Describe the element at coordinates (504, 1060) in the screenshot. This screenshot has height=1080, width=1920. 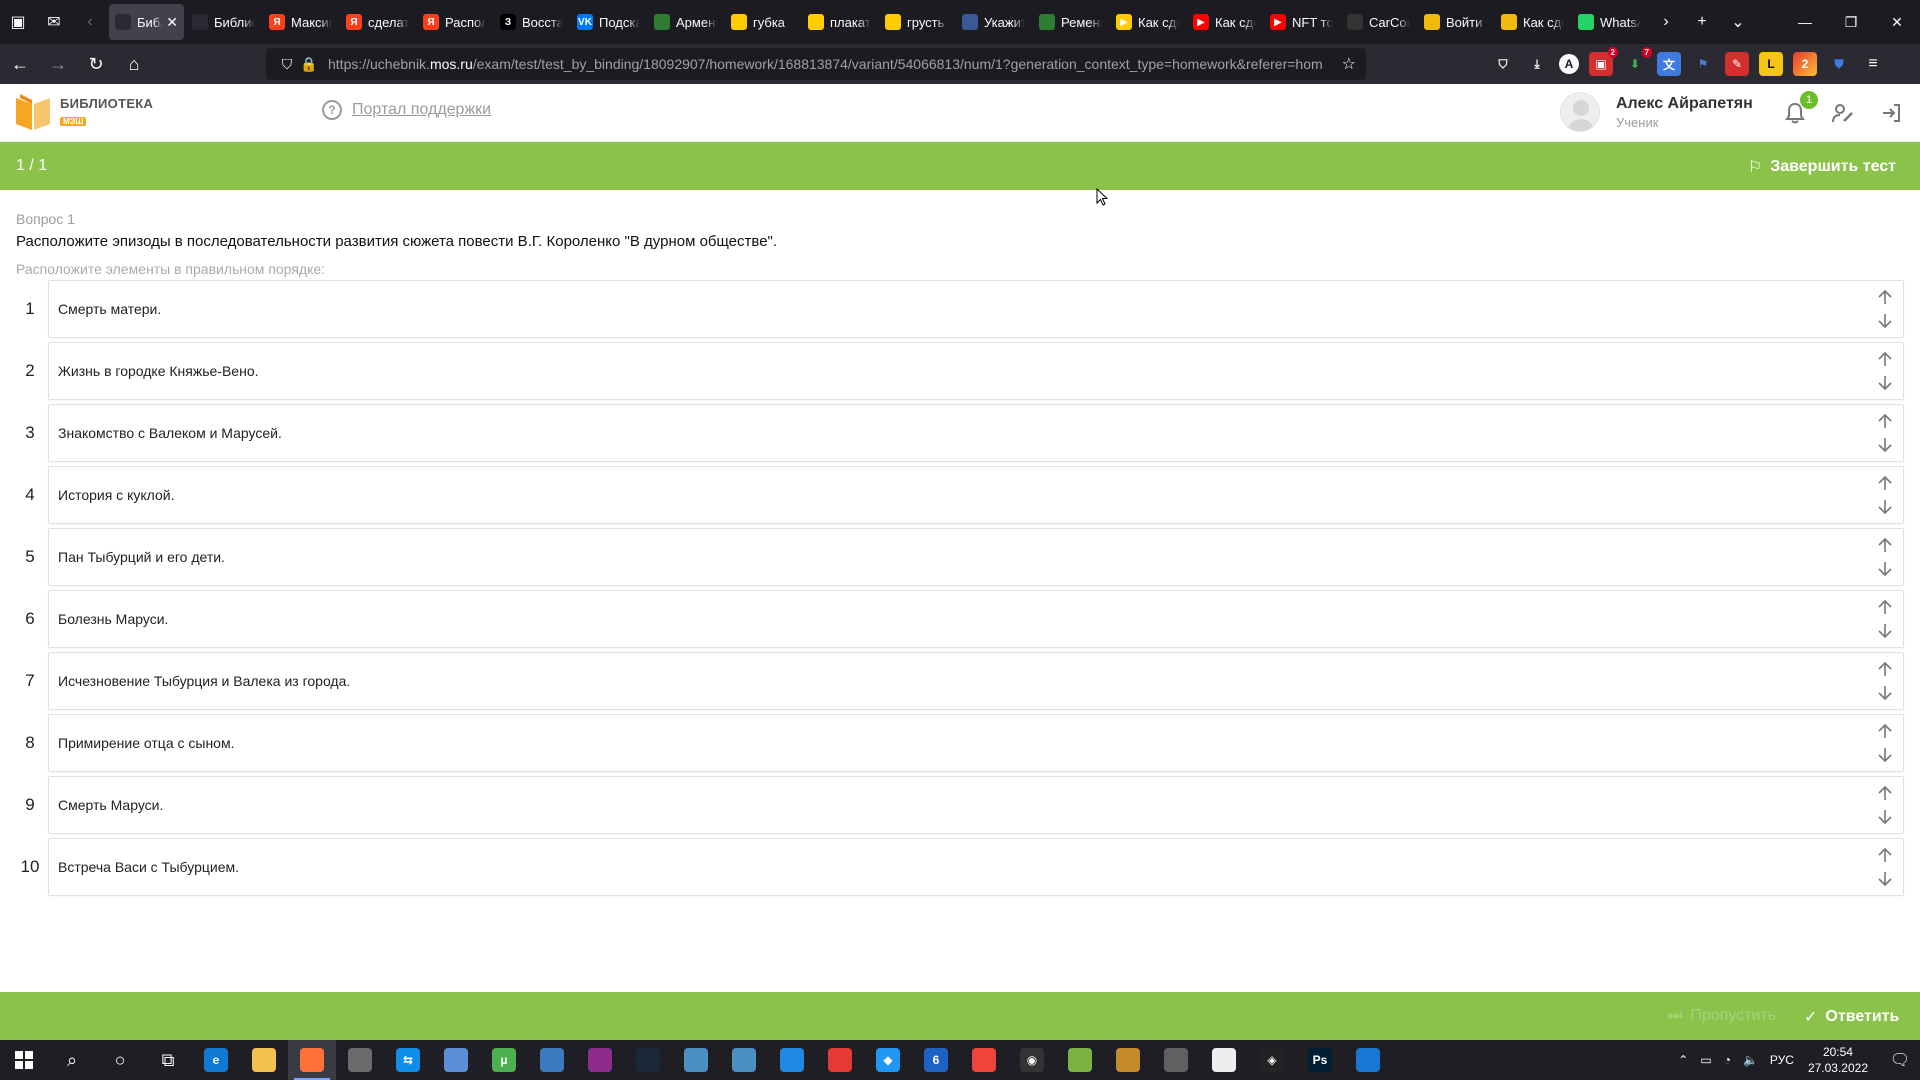
I see `taskbar-utorrent-button: µ` at that location.